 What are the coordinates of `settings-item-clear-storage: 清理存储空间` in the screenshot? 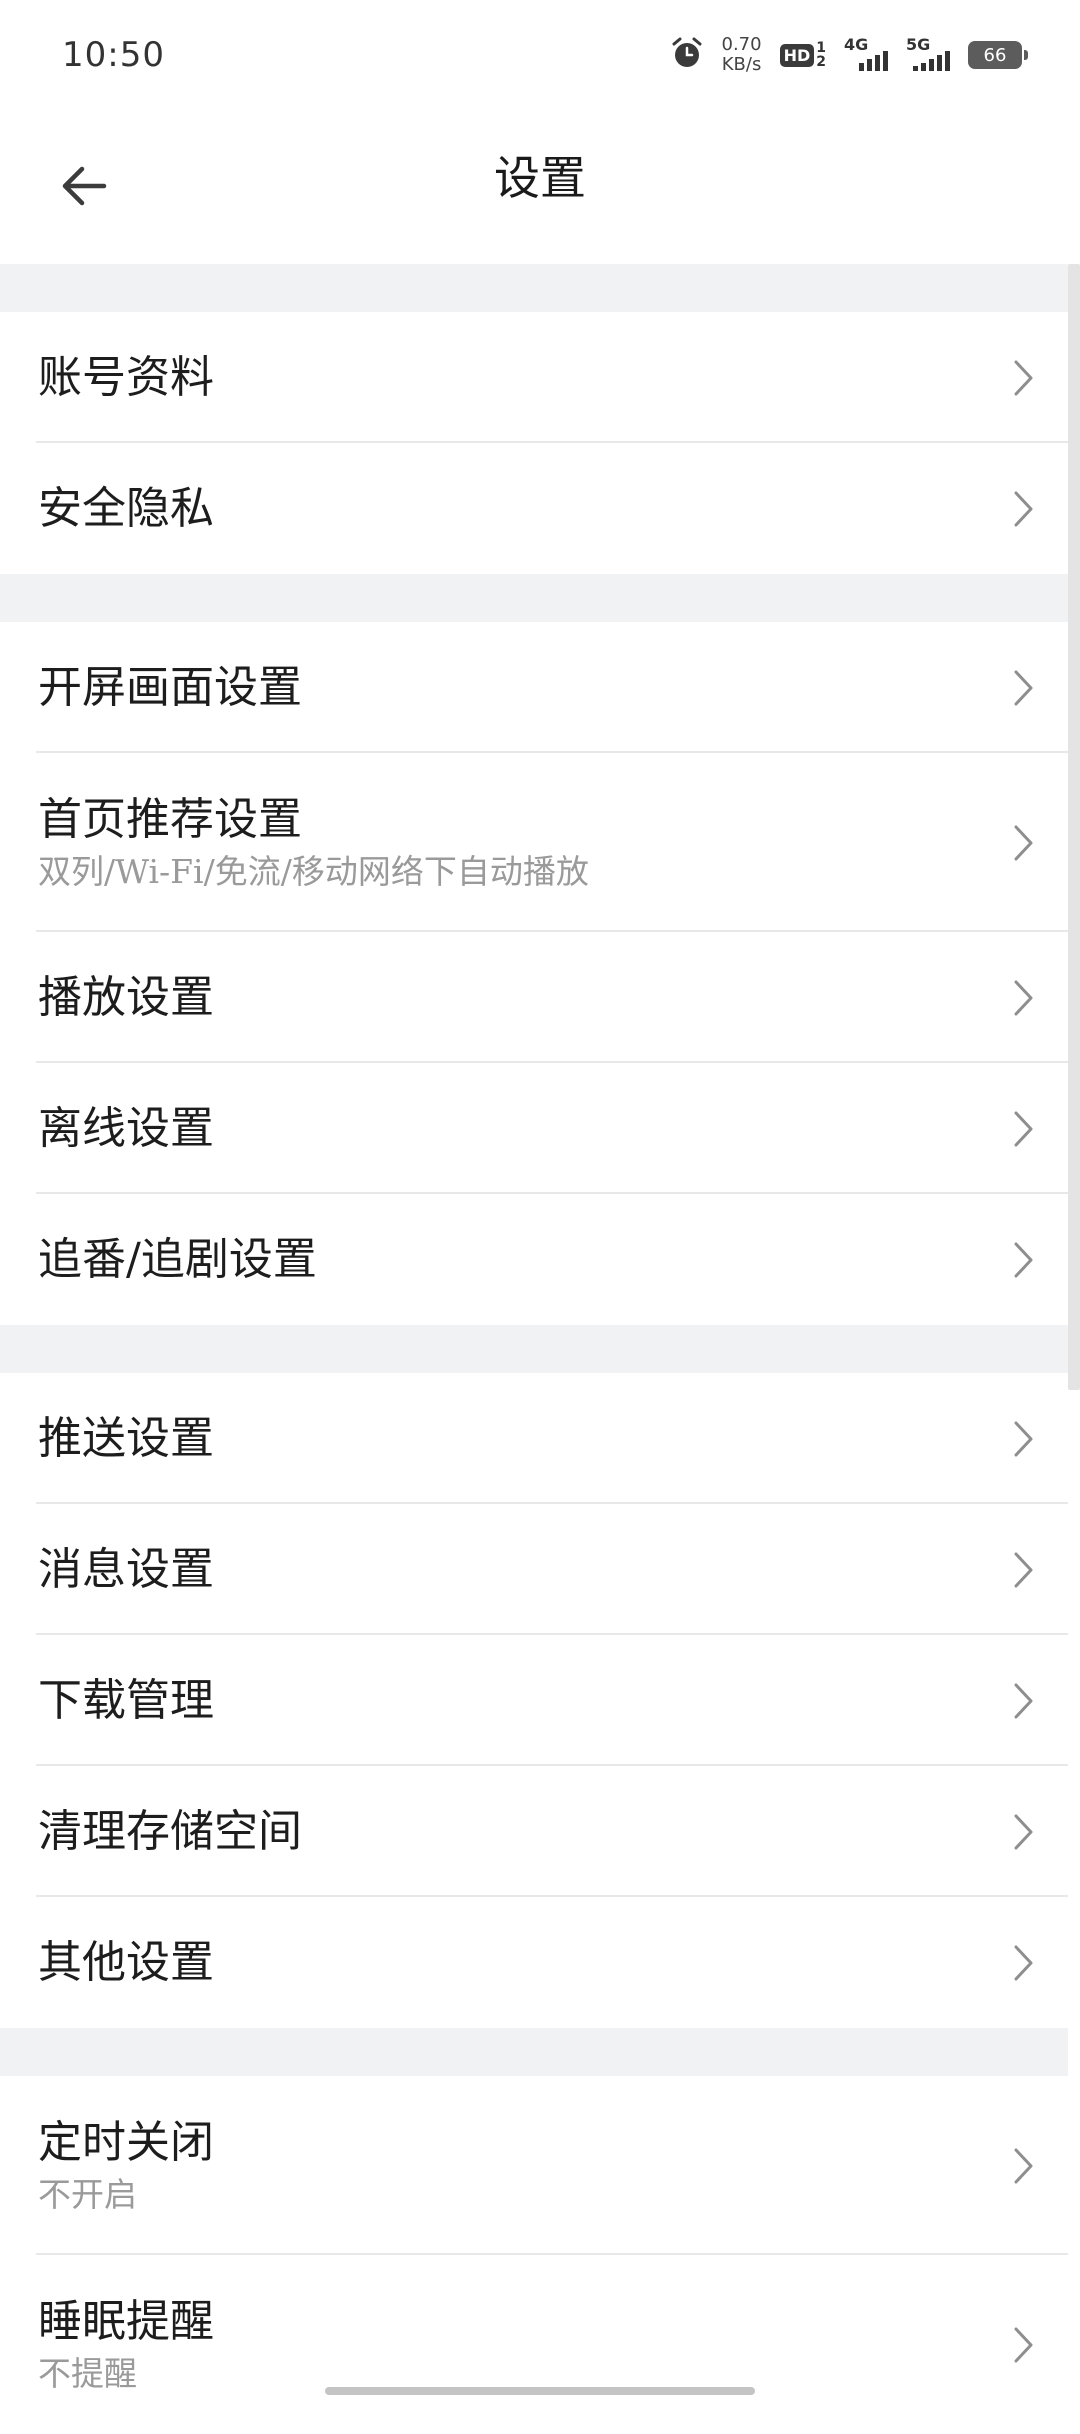 It's located at (534, 1831).